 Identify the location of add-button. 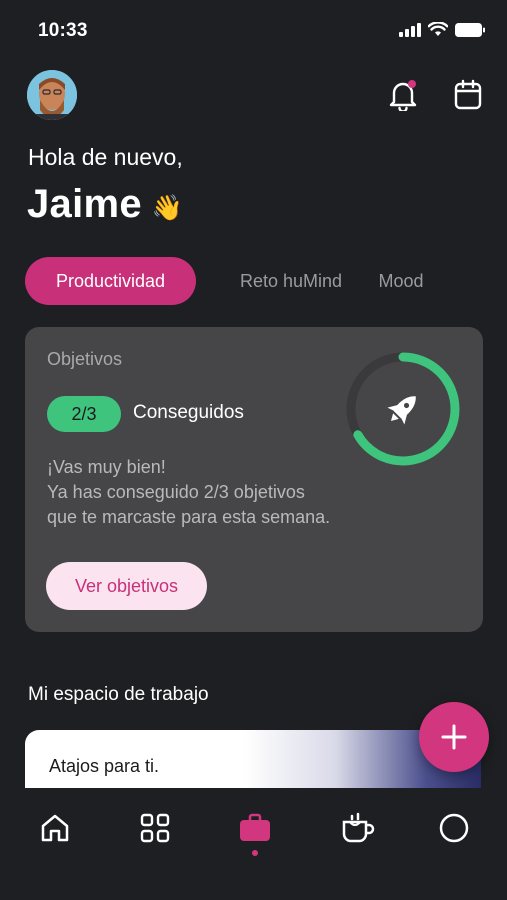
(454, 737).